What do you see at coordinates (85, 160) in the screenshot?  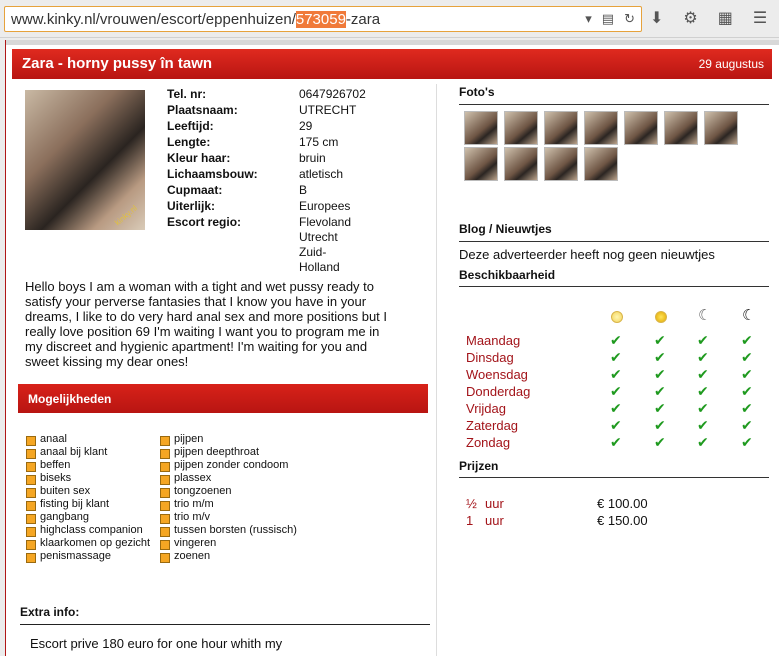 I see `profile-photo: kinky.nl` at bounding box center [85, 160].